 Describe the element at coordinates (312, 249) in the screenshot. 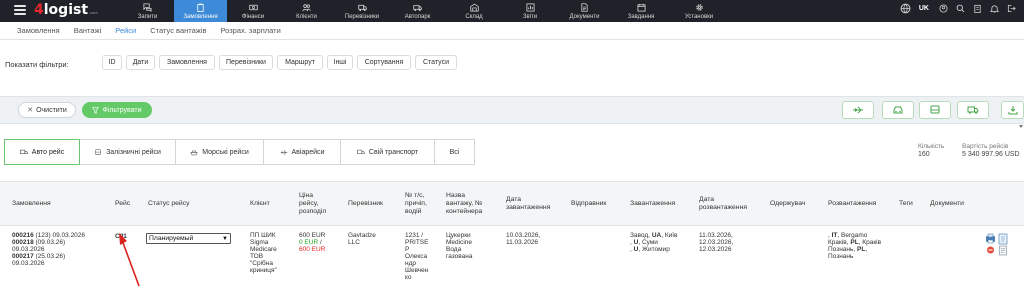

I see `price-unpaid: 600 EUR` at that location.